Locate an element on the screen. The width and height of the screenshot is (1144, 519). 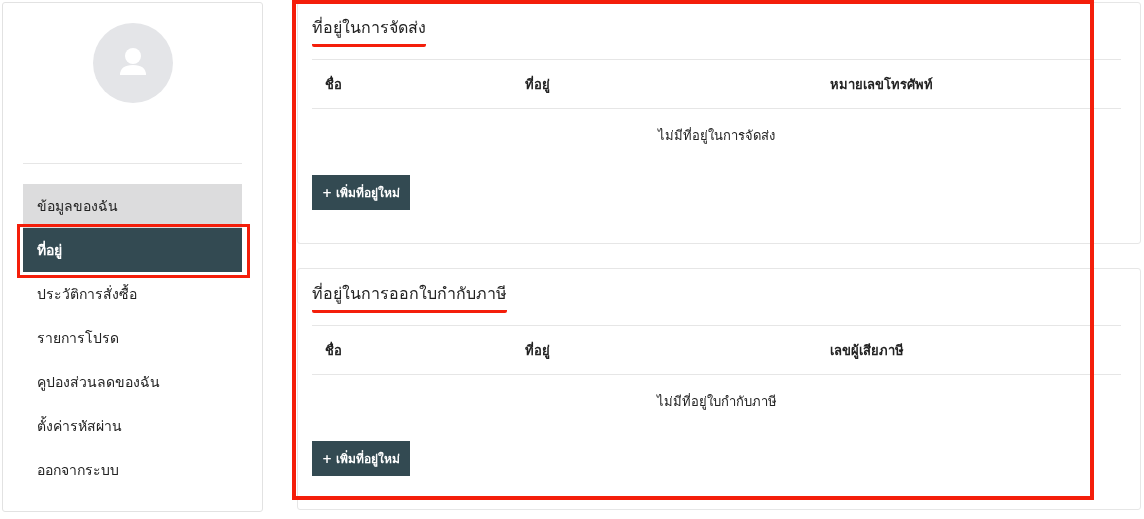
empty-message: ไม่มีที่อยู่ในการจัดส่ง is located at coordinates (716, 135).